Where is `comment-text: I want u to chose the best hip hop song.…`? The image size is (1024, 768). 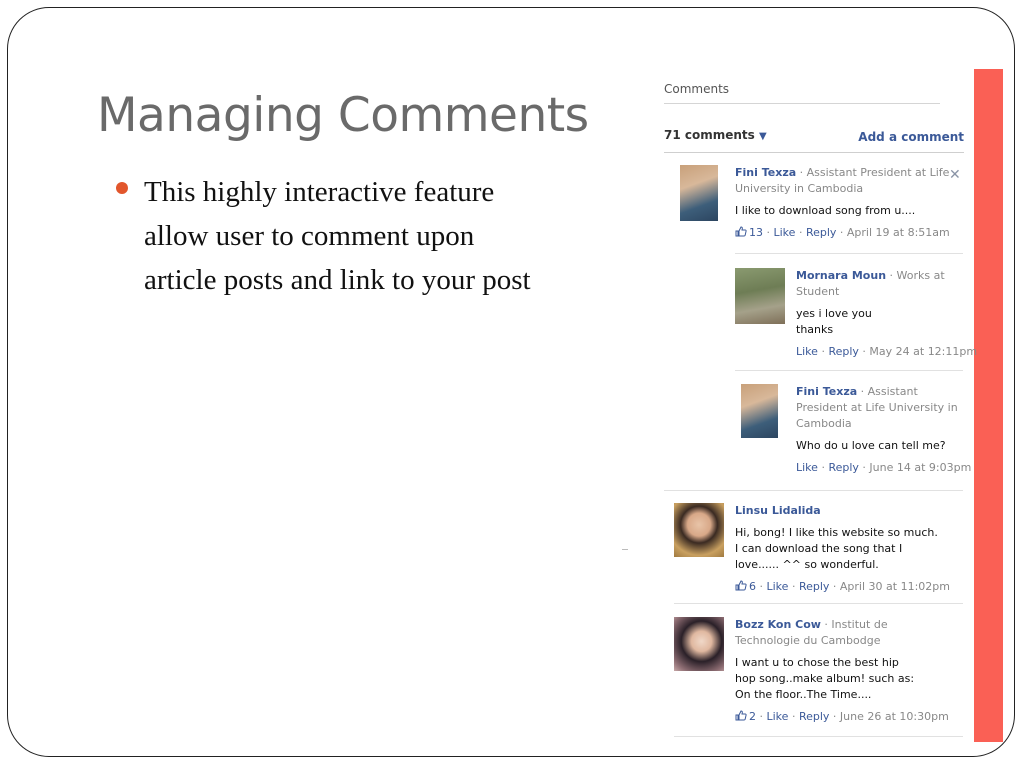 comment-text: I want u to chose the best hip hop song.… is located at coordinates (825, 678).